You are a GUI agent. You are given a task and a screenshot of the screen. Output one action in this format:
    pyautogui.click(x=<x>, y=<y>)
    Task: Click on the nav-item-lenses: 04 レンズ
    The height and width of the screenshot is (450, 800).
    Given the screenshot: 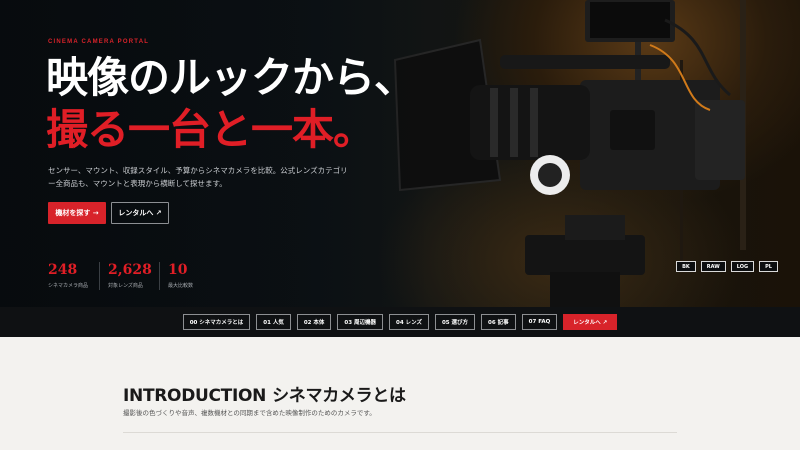 What is the action you would take?
    pyautogui.click(x=409, y=322)
    